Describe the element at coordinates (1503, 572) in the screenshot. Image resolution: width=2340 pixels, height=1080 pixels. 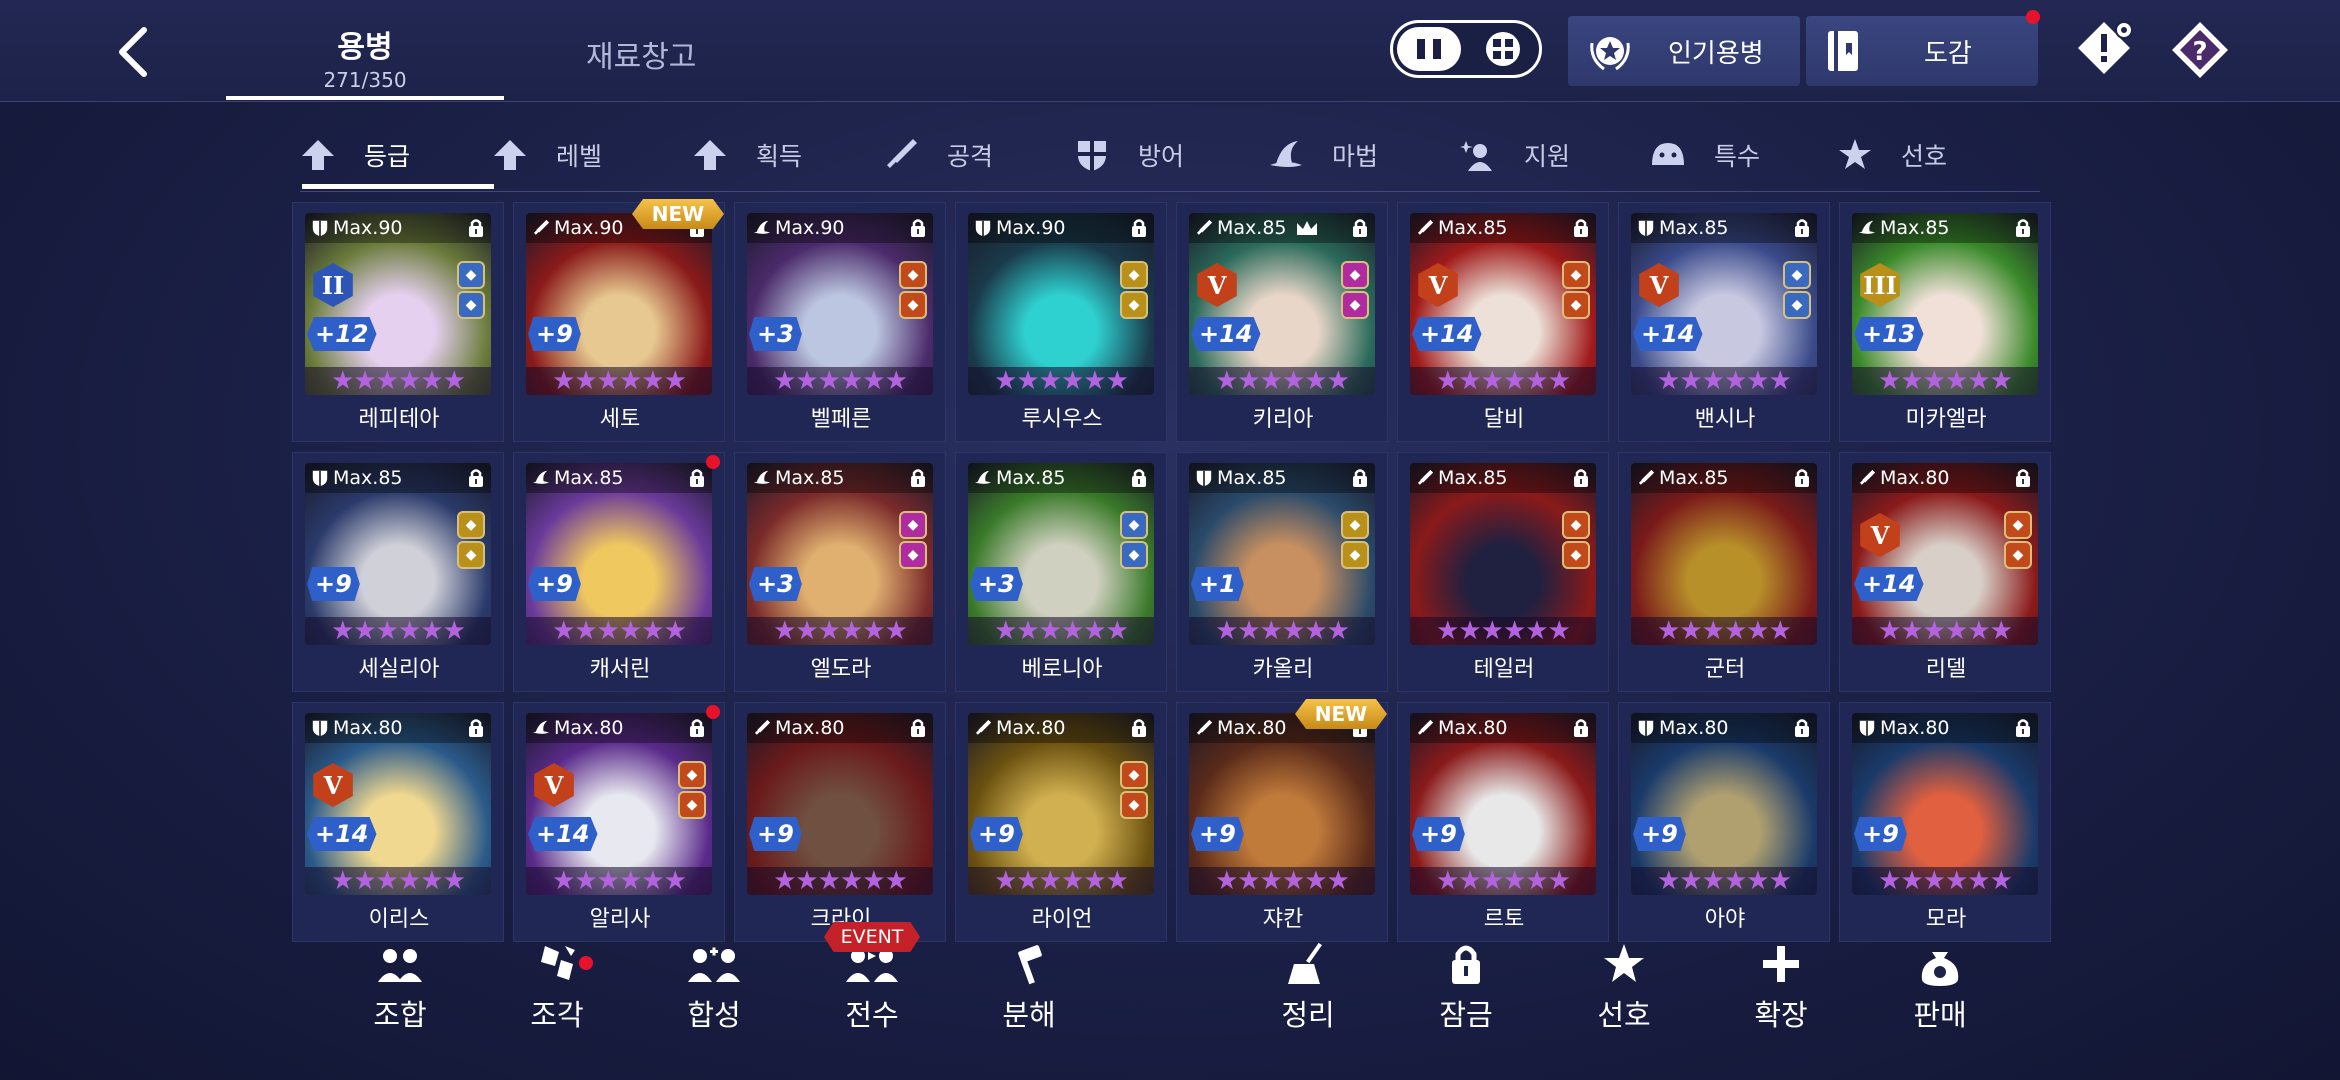
I see `mercenary-card: Max.85 ◆ ◆ ★★★★★★ 테일러` at that location.